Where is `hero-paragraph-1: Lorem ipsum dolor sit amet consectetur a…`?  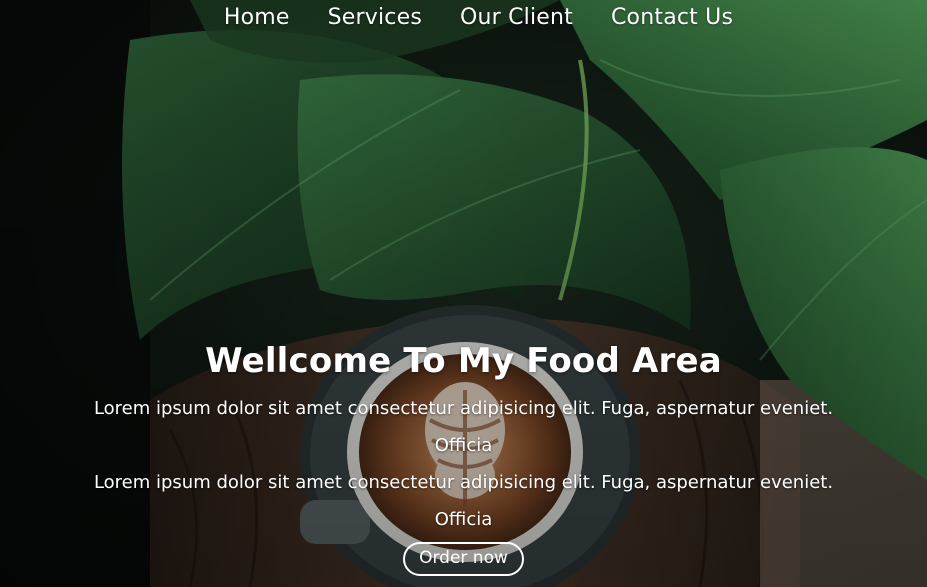
hero-paragraph-1: Lorem ipsum dolor sit amet consectetur a… is located at coordinates (463, 427).